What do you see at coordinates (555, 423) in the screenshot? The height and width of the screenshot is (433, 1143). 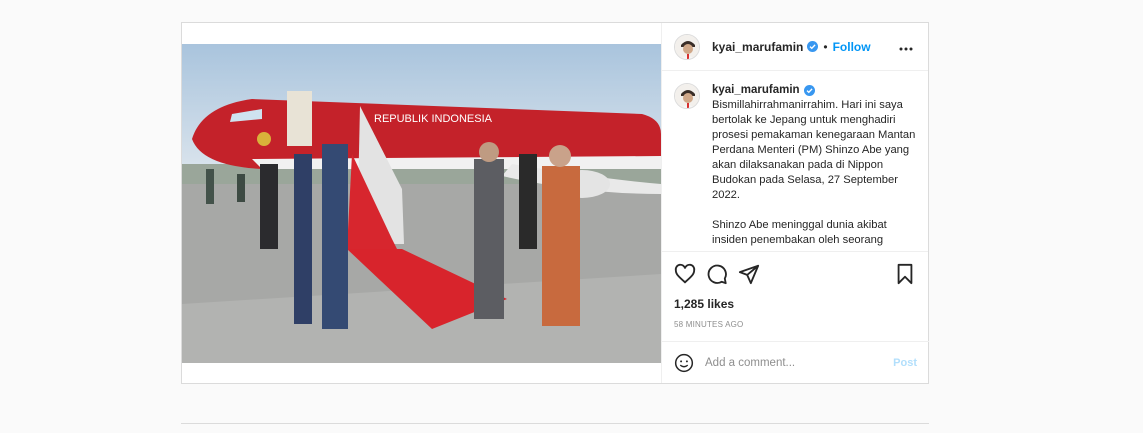 I see `feed-divider` at bounding box center [555, 423].